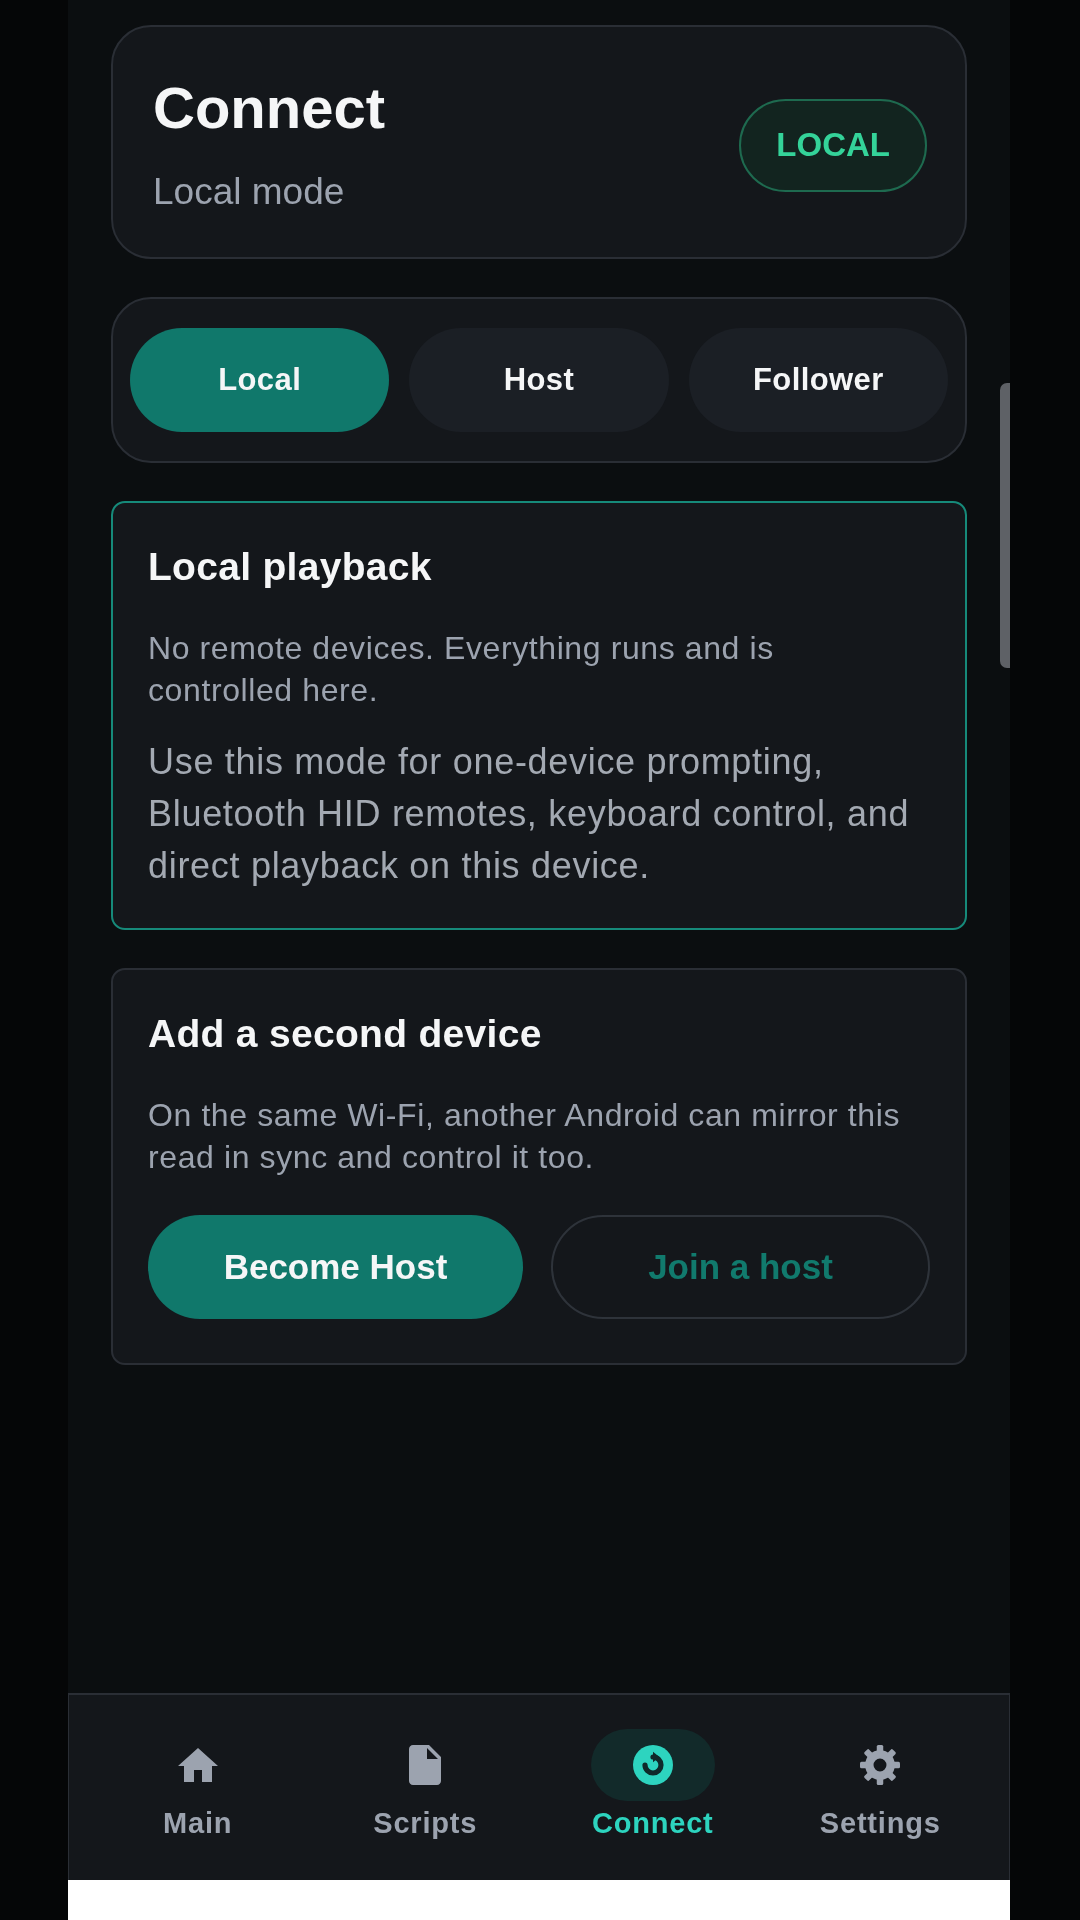 This screenshot has height=1920, width=1080. I want to click on mode-tab: Host, so click(539, 380).